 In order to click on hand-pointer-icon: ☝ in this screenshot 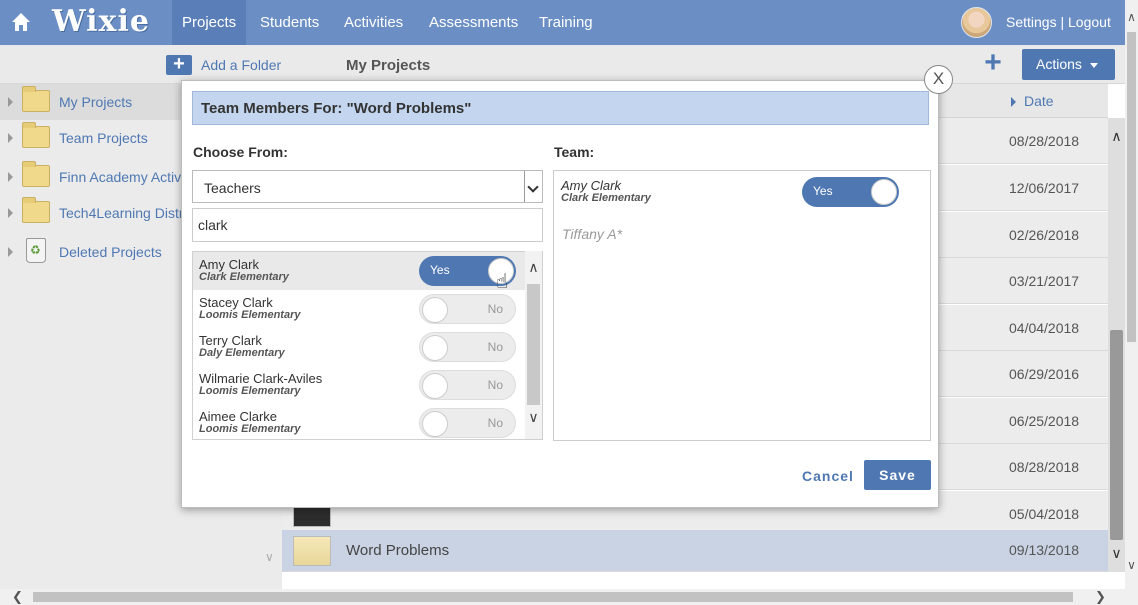, I will do `click(502, 282)`.